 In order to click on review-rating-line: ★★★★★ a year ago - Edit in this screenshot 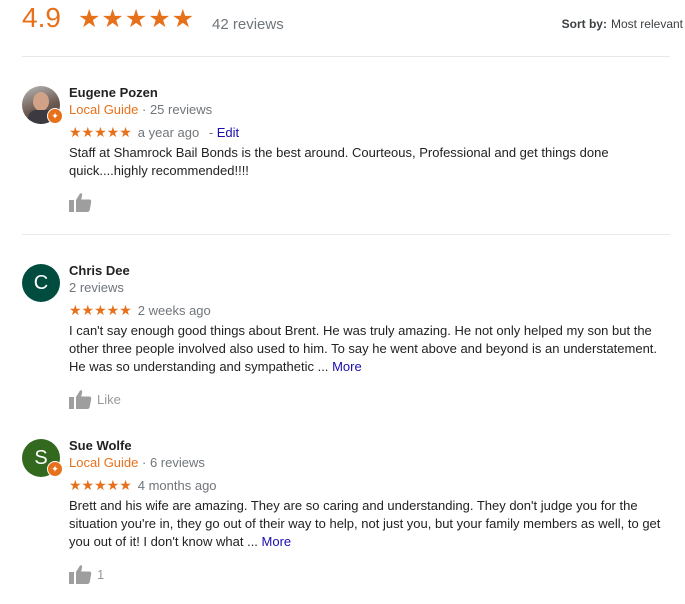, I will do `click(154, 132)`.